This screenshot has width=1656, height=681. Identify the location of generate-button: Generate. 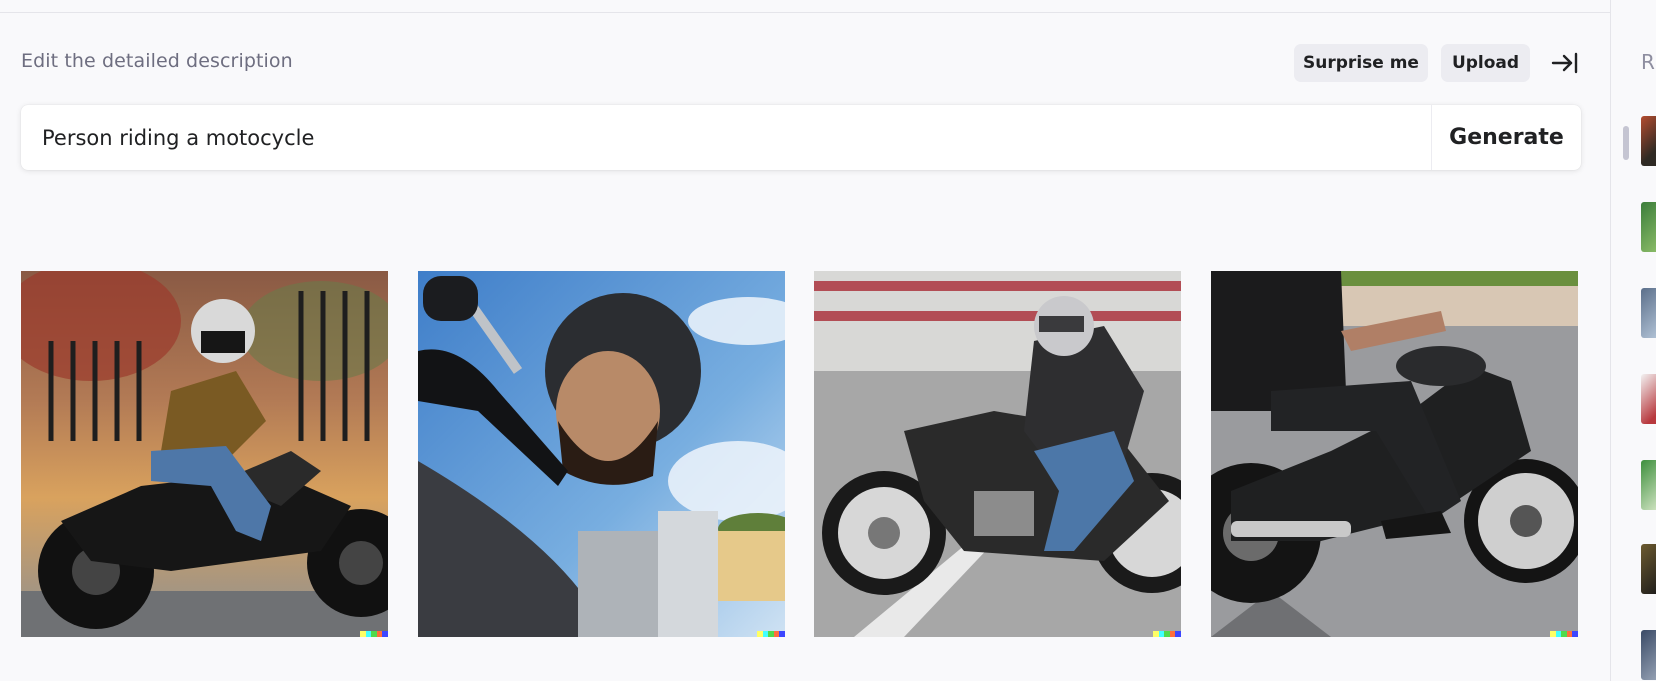
(1506, 137).